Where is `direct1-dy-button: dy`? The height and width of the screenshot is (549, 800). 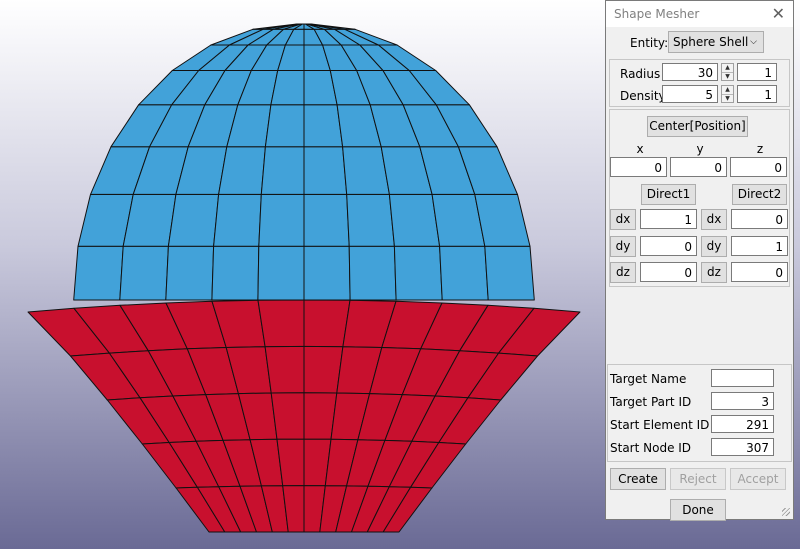
direct1-dy-button: dy is located at coordinates (623, 246).